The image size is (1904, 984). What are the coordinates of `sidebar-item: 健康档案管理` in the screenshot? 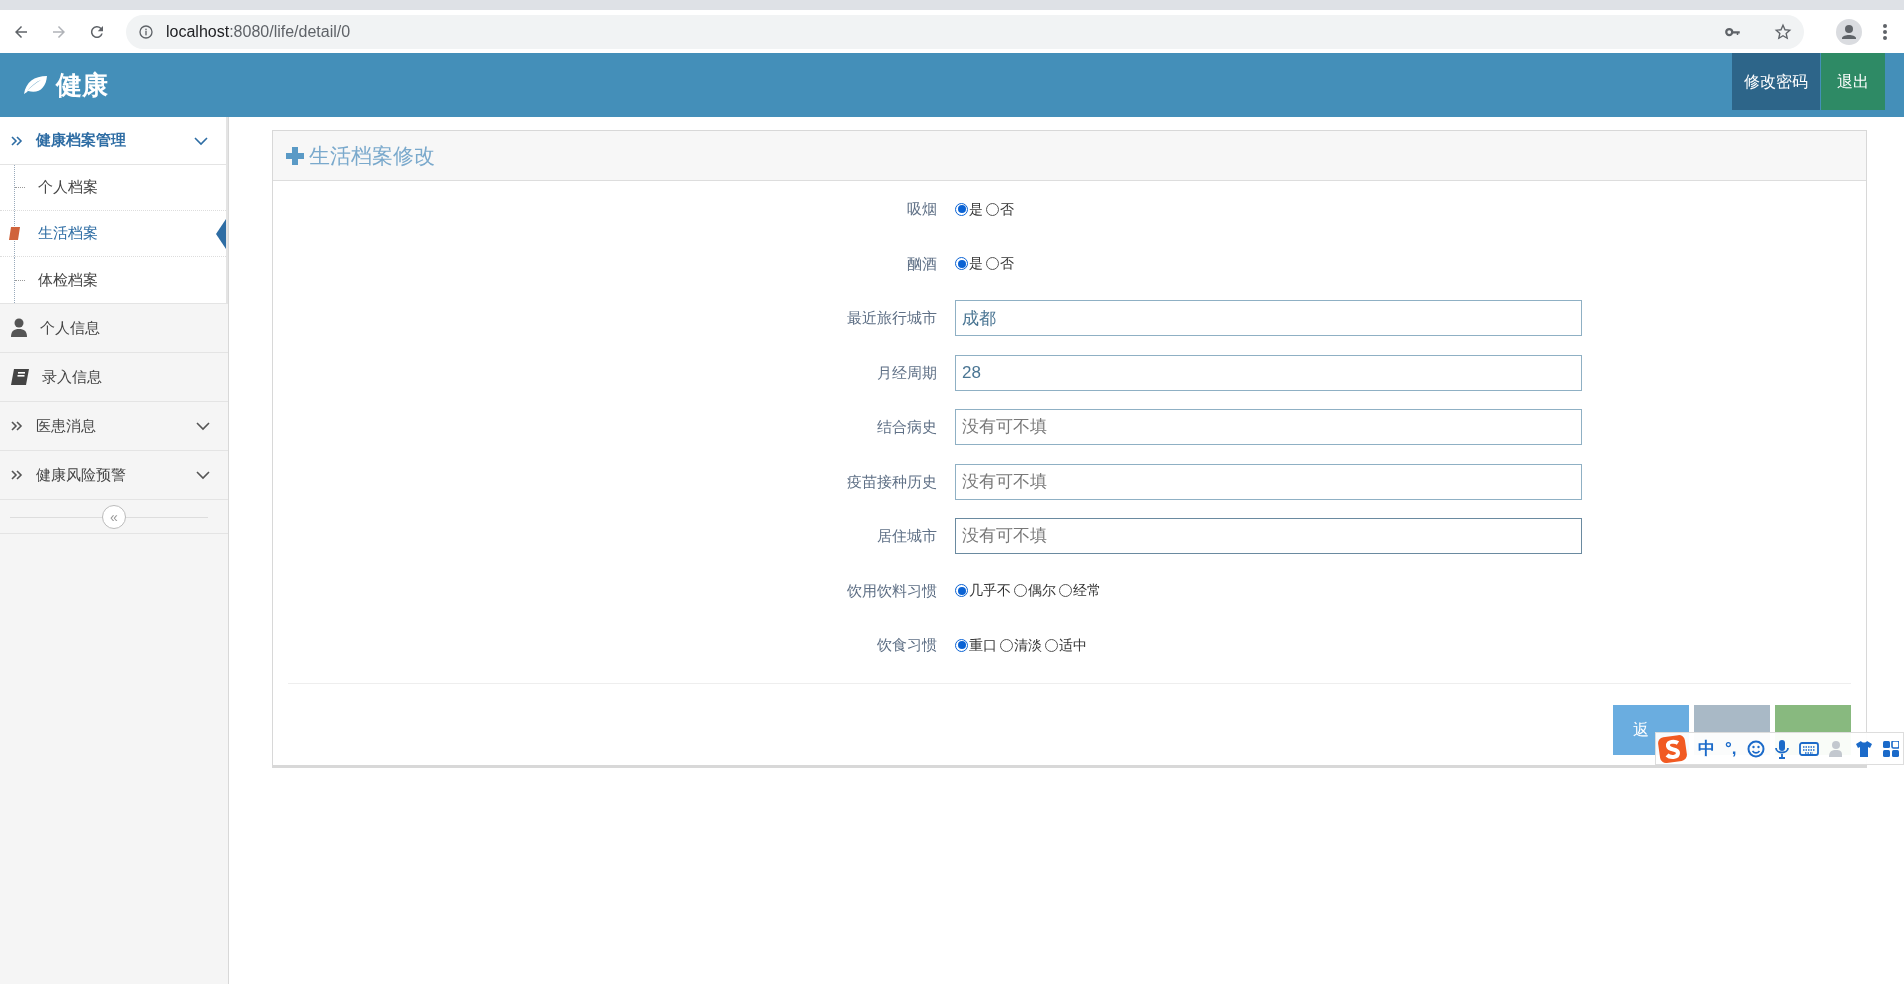 It's located at (113, 141).